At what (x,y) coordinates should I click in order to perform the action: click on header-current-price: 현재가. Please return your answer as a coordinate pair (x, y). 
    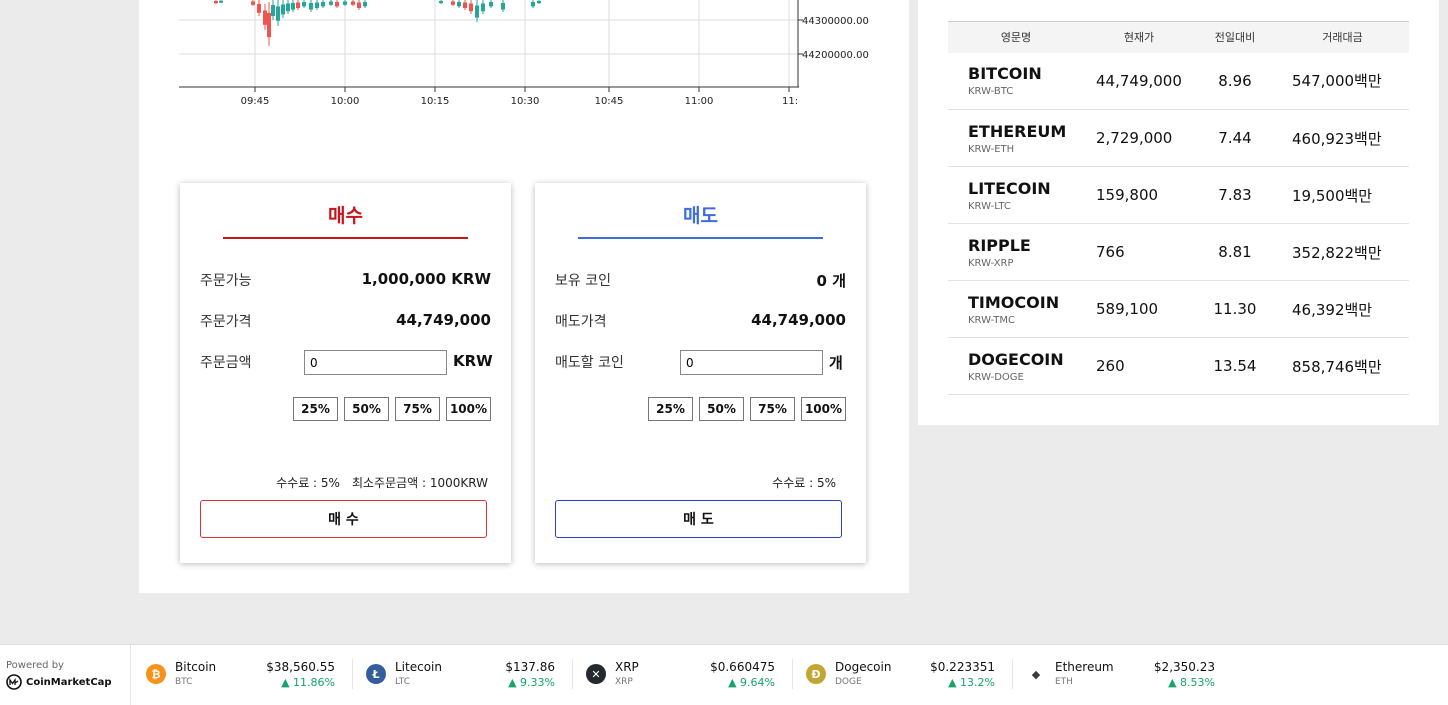
    Looking at the image, I should click on (1139, 37).